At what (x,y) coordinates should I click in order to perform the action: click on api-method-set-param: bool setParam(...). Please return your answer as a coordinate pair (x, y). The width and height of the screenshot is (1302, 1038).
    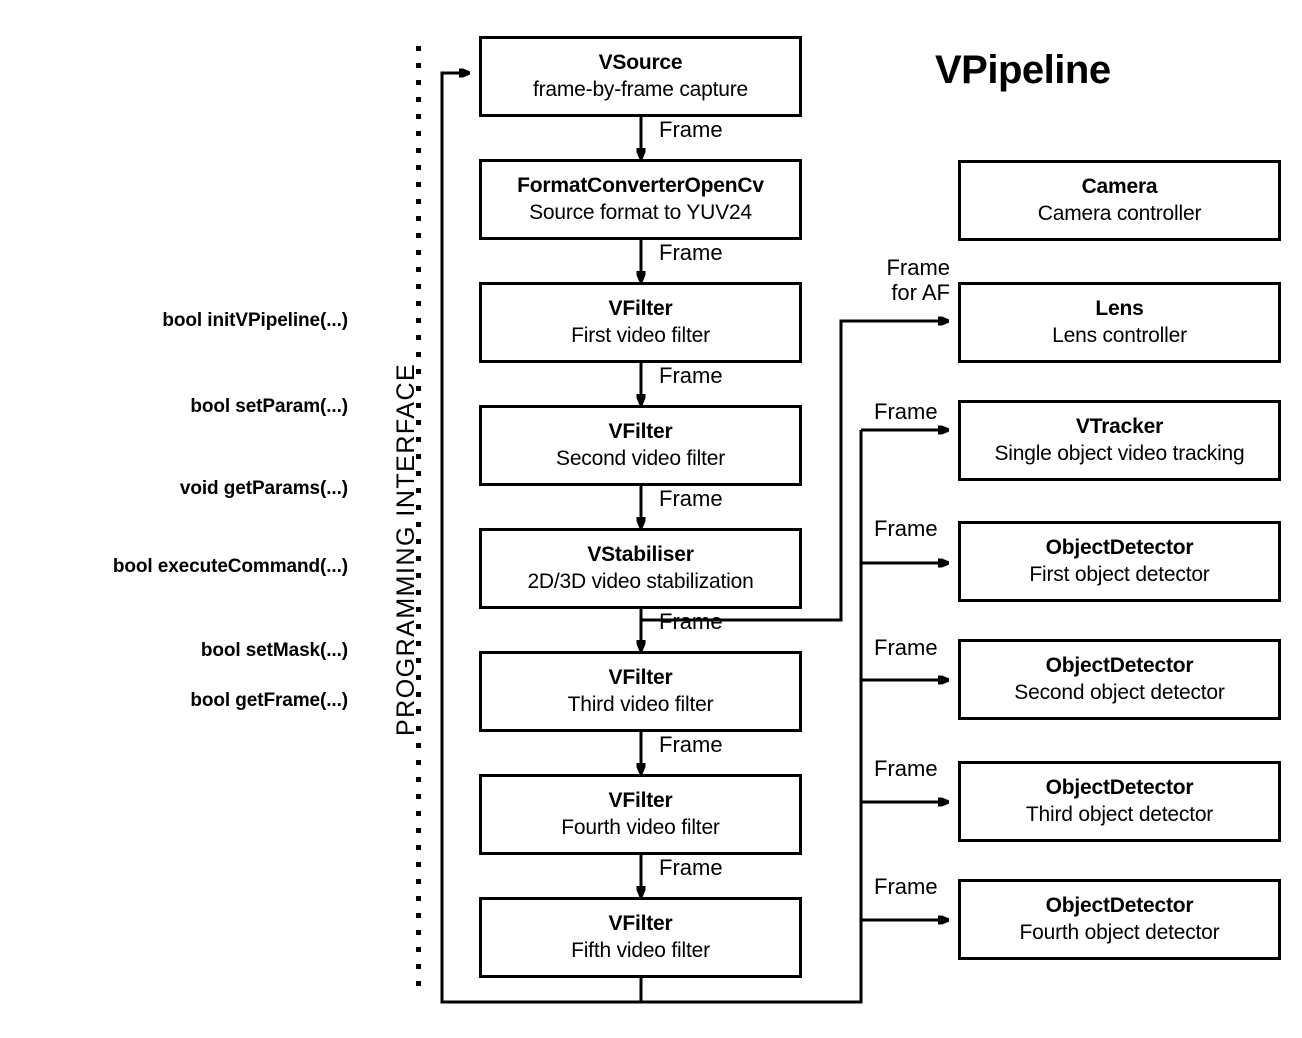
    Looking at the image, I should click on (269, 406).